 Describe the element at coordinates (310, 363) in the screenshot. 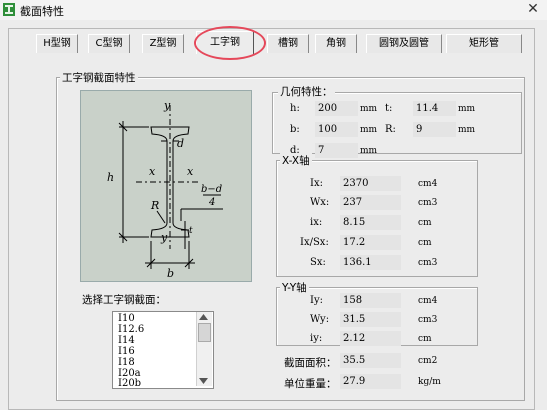

I see `area-label: 截面面积：` at that location.